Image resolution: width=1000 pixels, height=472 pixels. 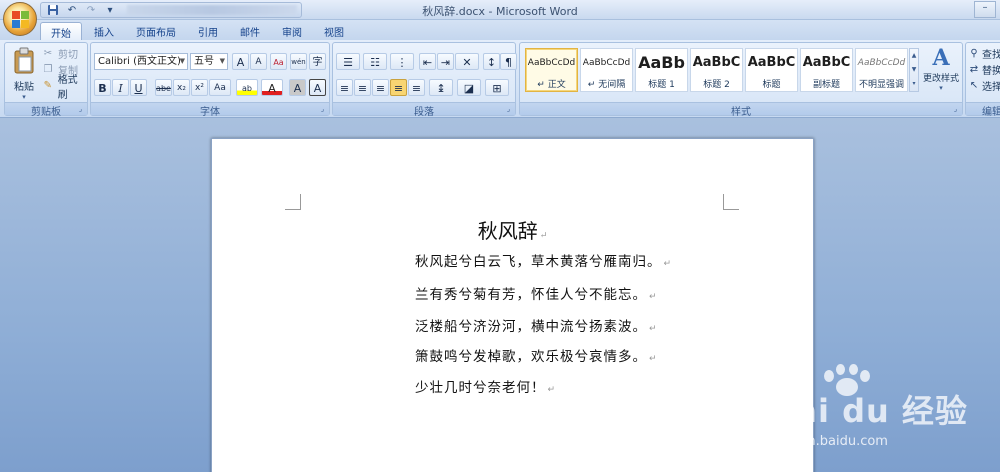 I want to click on style-name: 不明显强调, so click(x=881, y=85).